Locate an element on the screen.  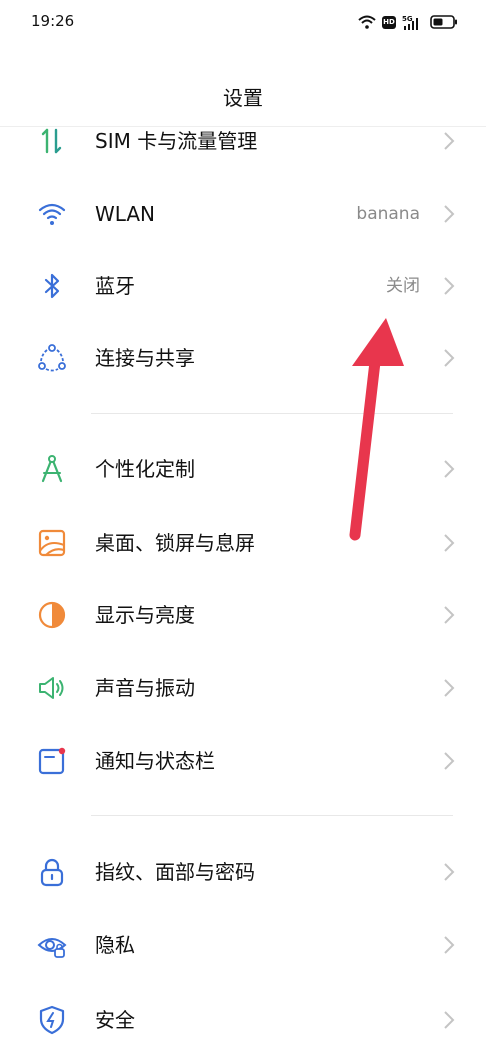
settings-item-security: 安全 is located at coordinates (243, 1020).